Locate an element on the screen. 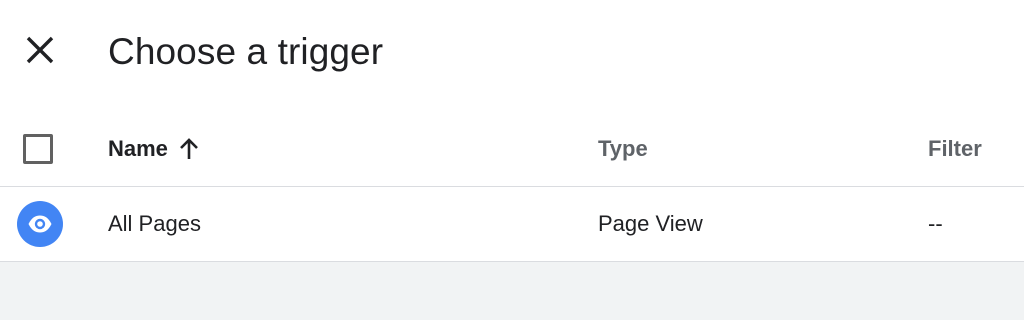  column-header-filter: Filter is located at coordinates (955, 149).